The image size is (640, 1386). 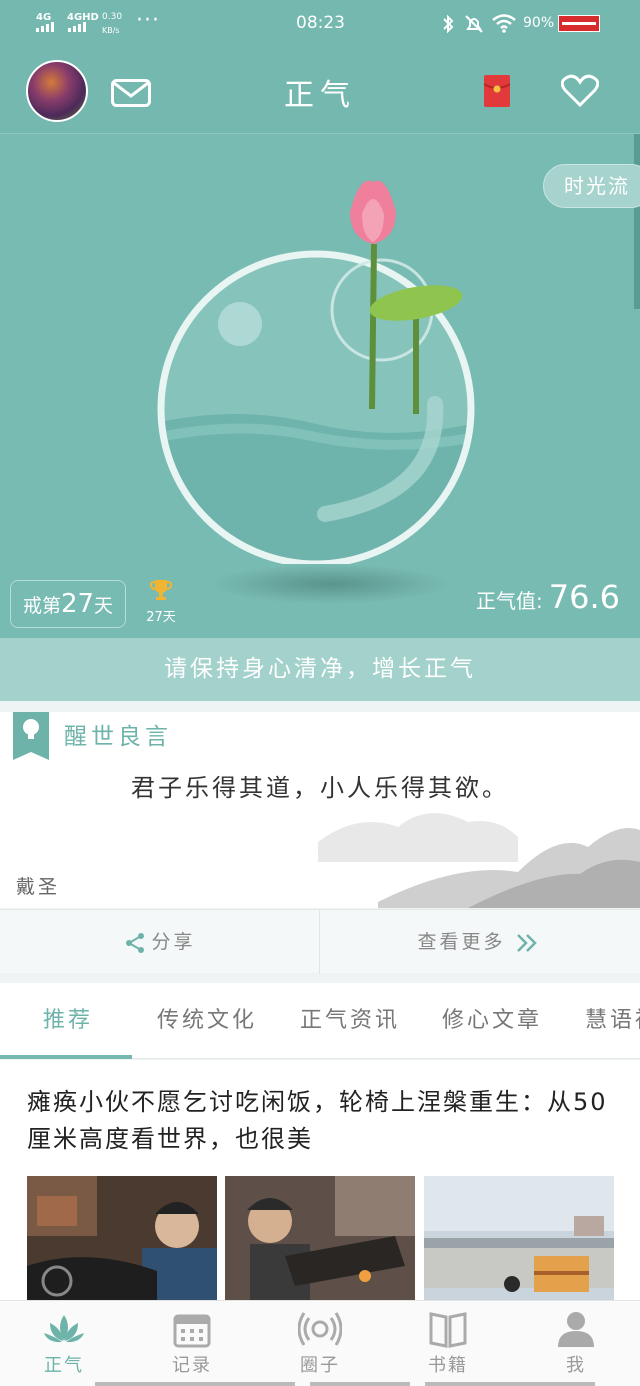 What do you see at coordinates (497, 91) in the screenshot?
I see `red-packet-icon` at bounding box center [497, 91].